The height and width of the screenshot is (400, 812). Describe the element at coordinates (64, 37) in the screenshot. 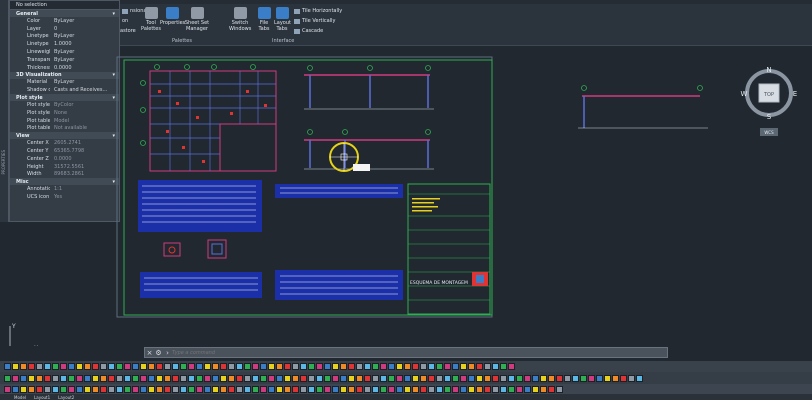

I see `property-row: Linetype ByLayer` at that location.